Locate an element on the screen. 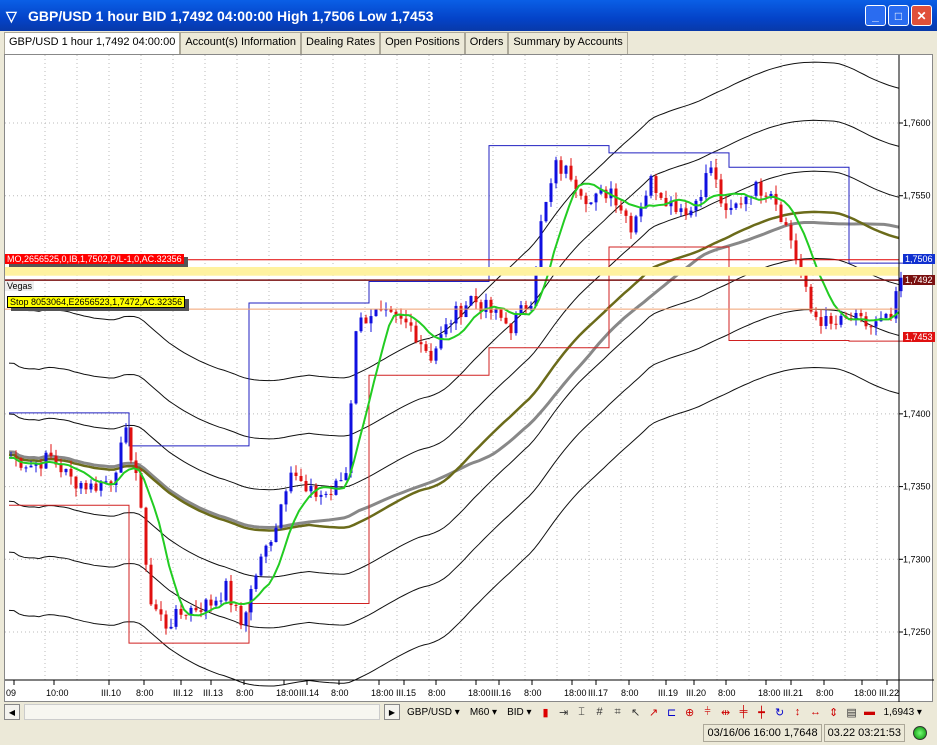 Image resolution: width=937 pixels, height=745 pixels. time-tick-label: III.16 is located at coordinates (501, 693).